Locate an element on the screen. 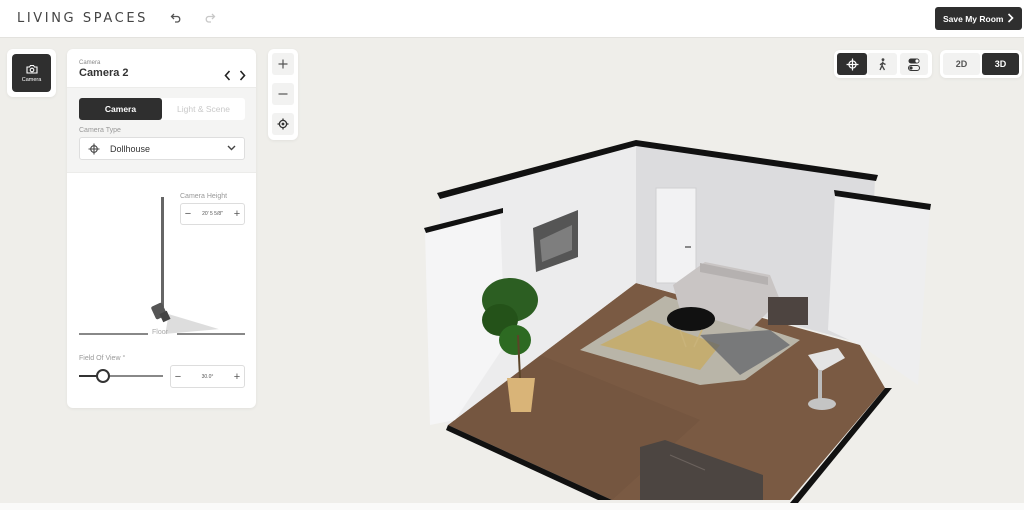 Image resolution: width=1024 pixels, height=510 pixels. walk-view-button is located at coordinates (882, 64).